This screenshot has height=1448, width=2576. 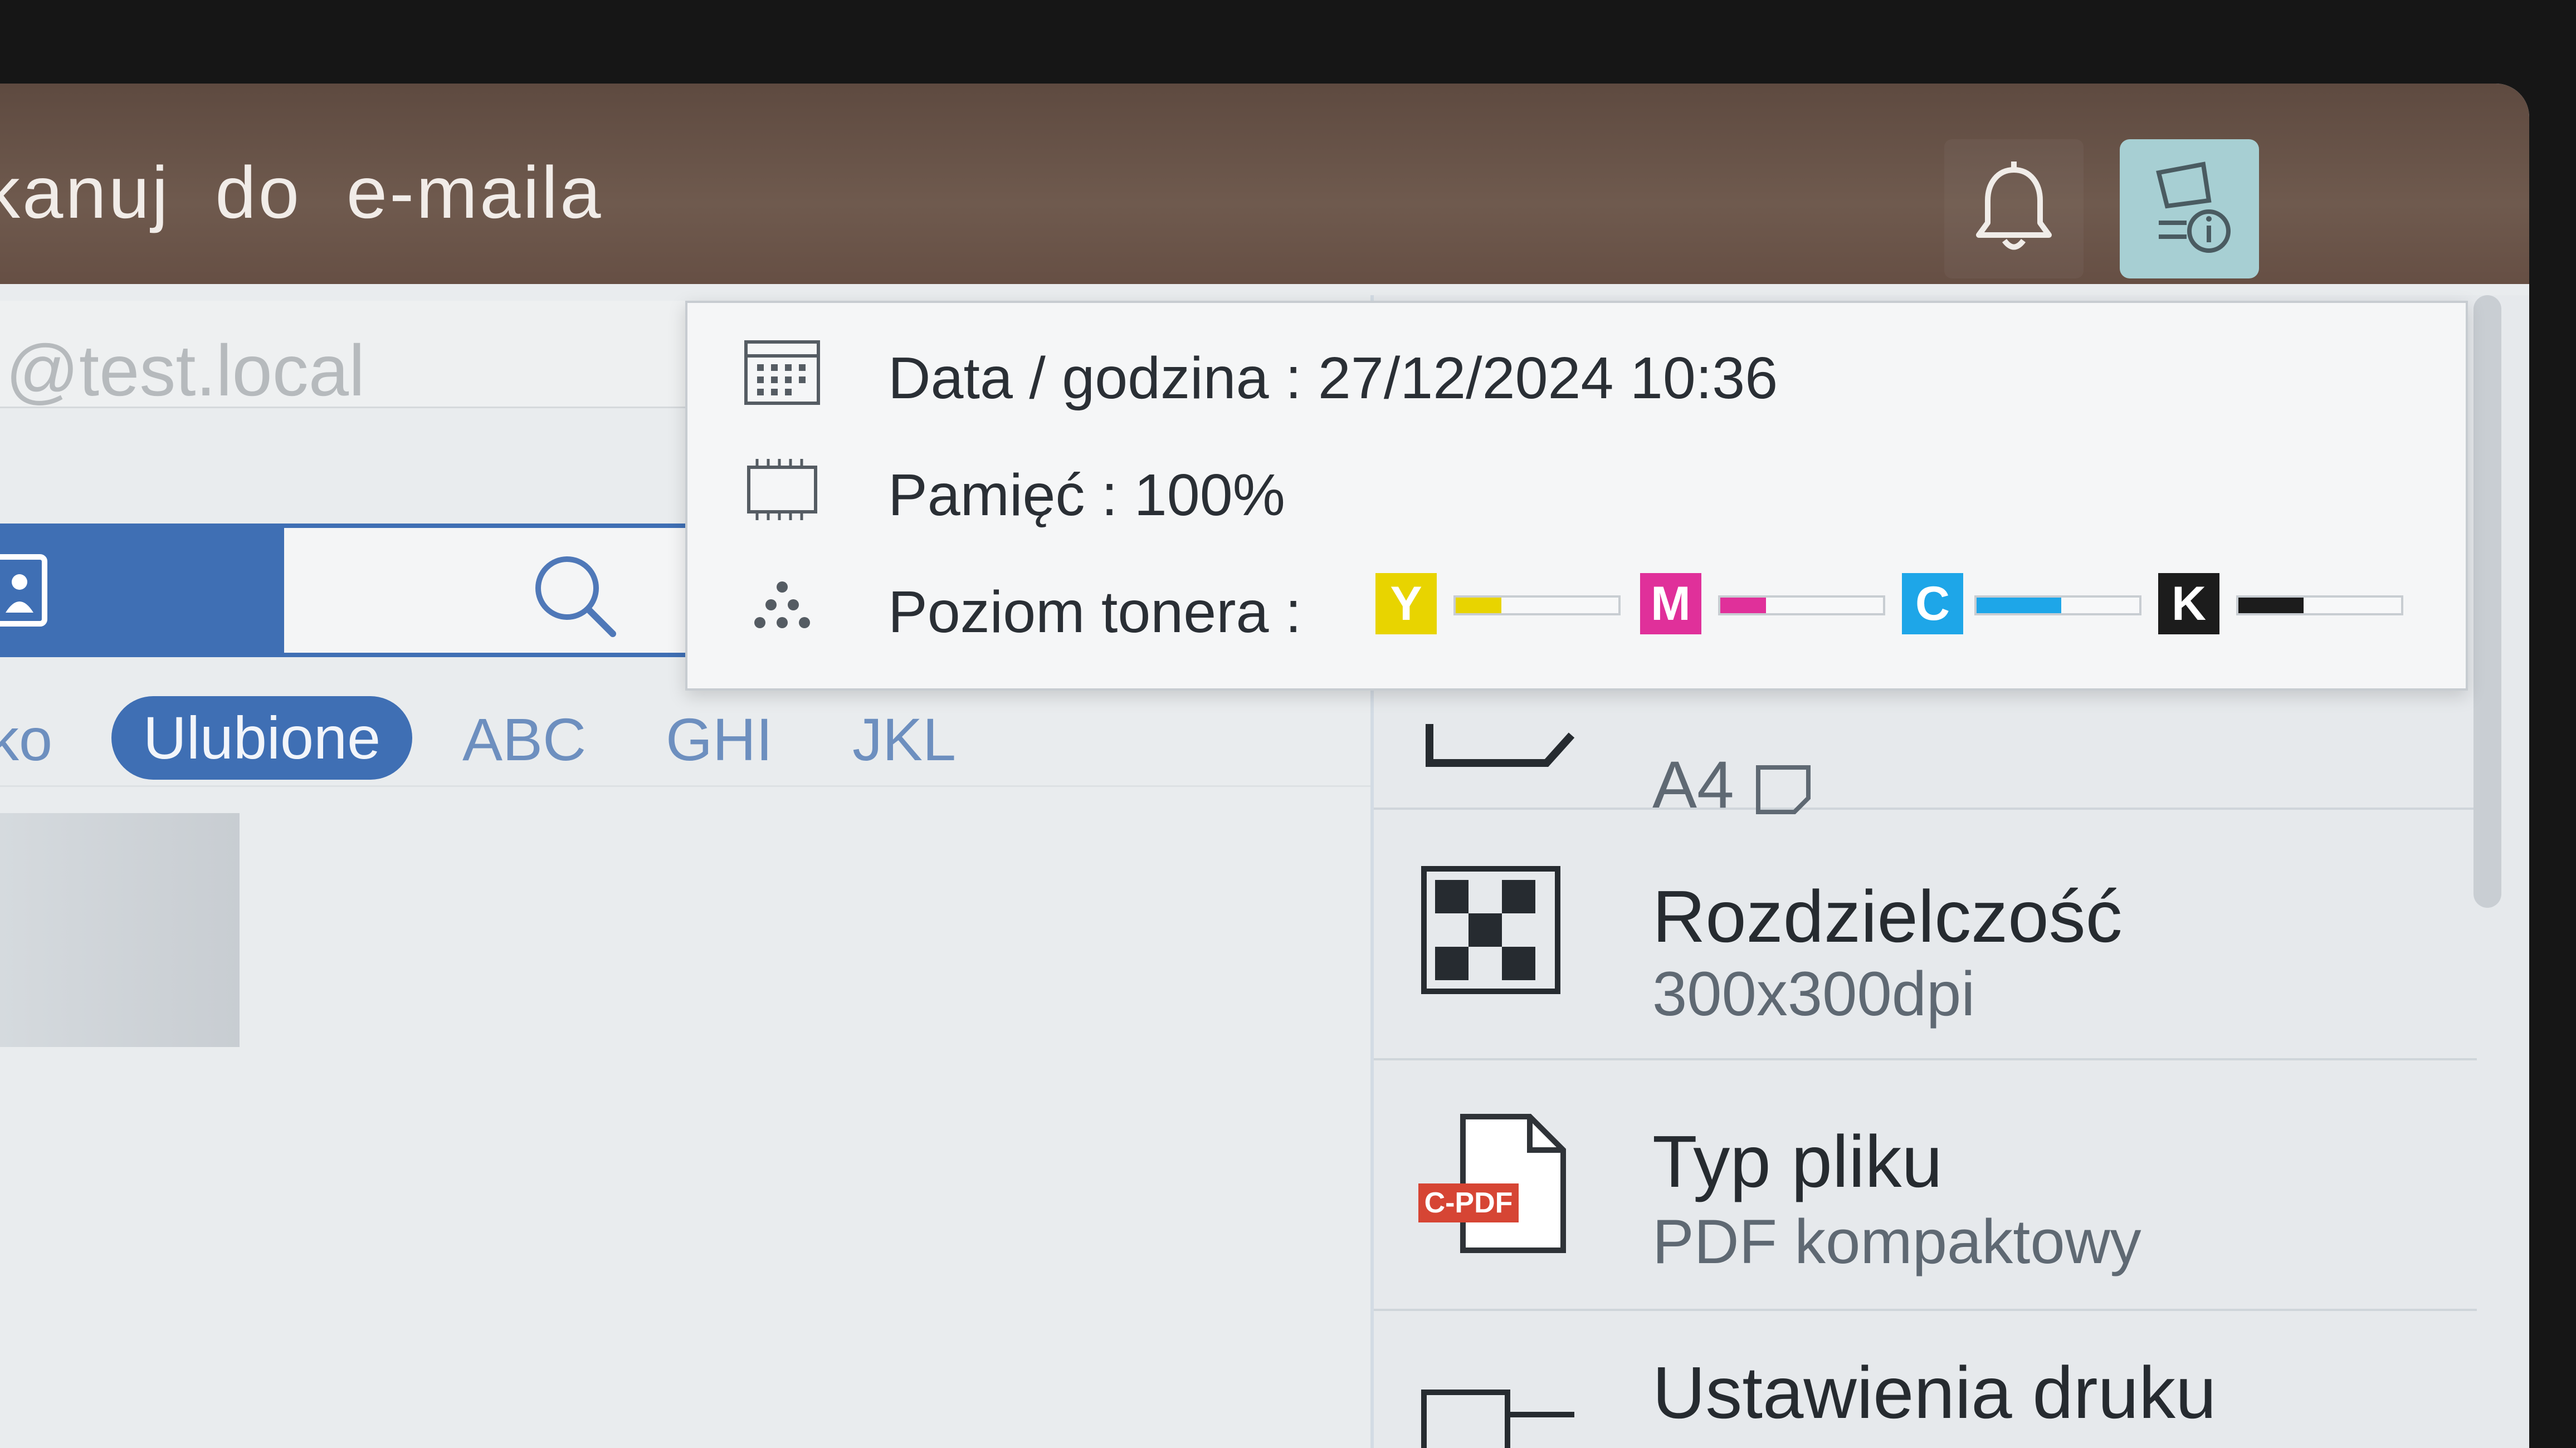 What do you see at coordinates (142, 590) in the screenshot?
I see `address-book-button` at bounding box center [142, 590].